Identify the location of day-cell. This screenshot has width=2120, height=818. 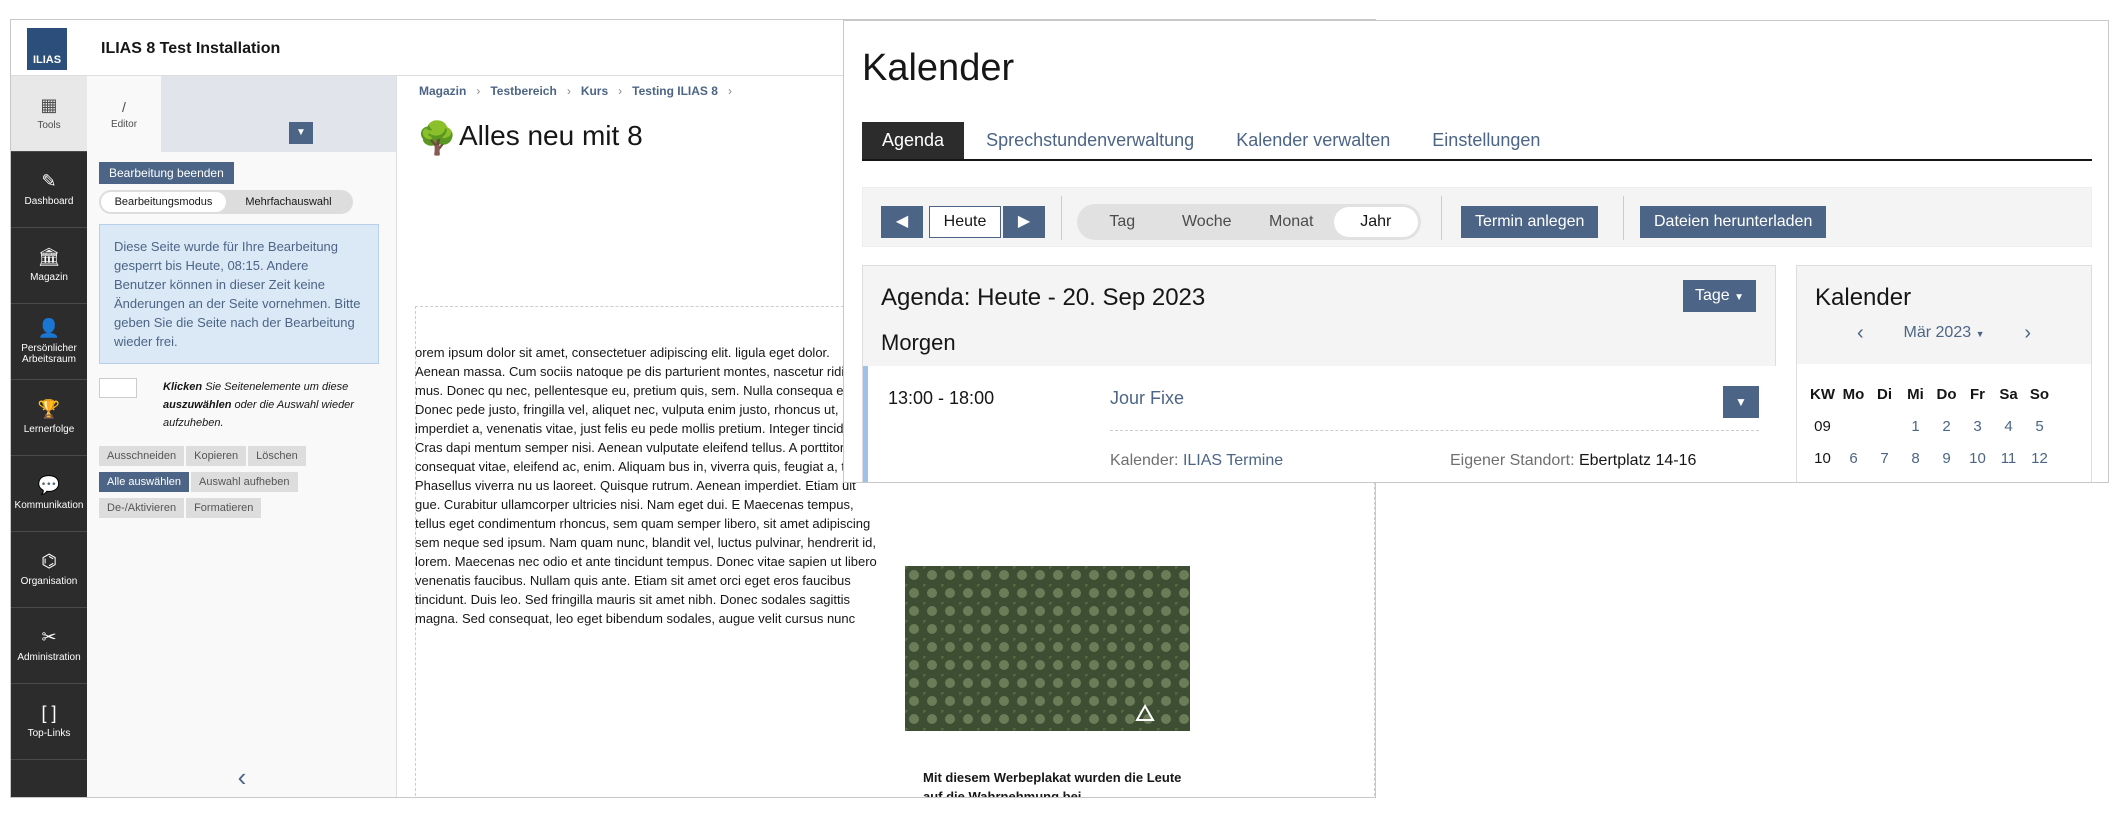
(1884, 426).